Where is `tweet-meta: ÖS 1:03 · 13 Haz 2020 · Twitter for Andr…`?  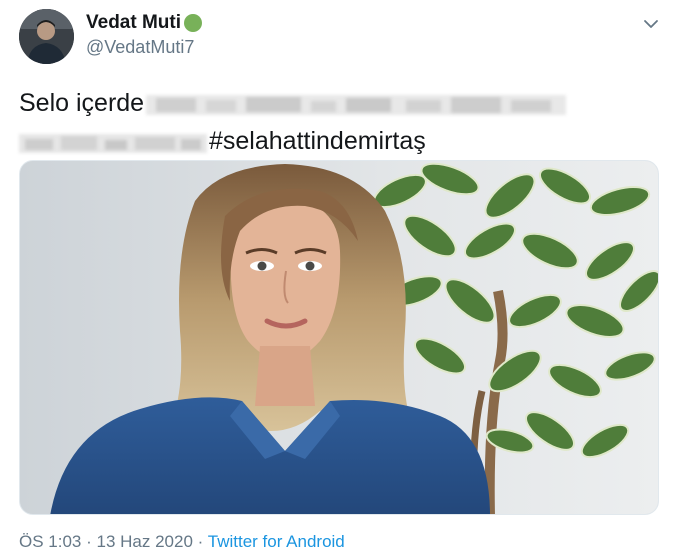
tweet-meta: ÖS 1:03 · 13 Haz 2020 · Twitter for Andr… is located at coordinates (182, 542).